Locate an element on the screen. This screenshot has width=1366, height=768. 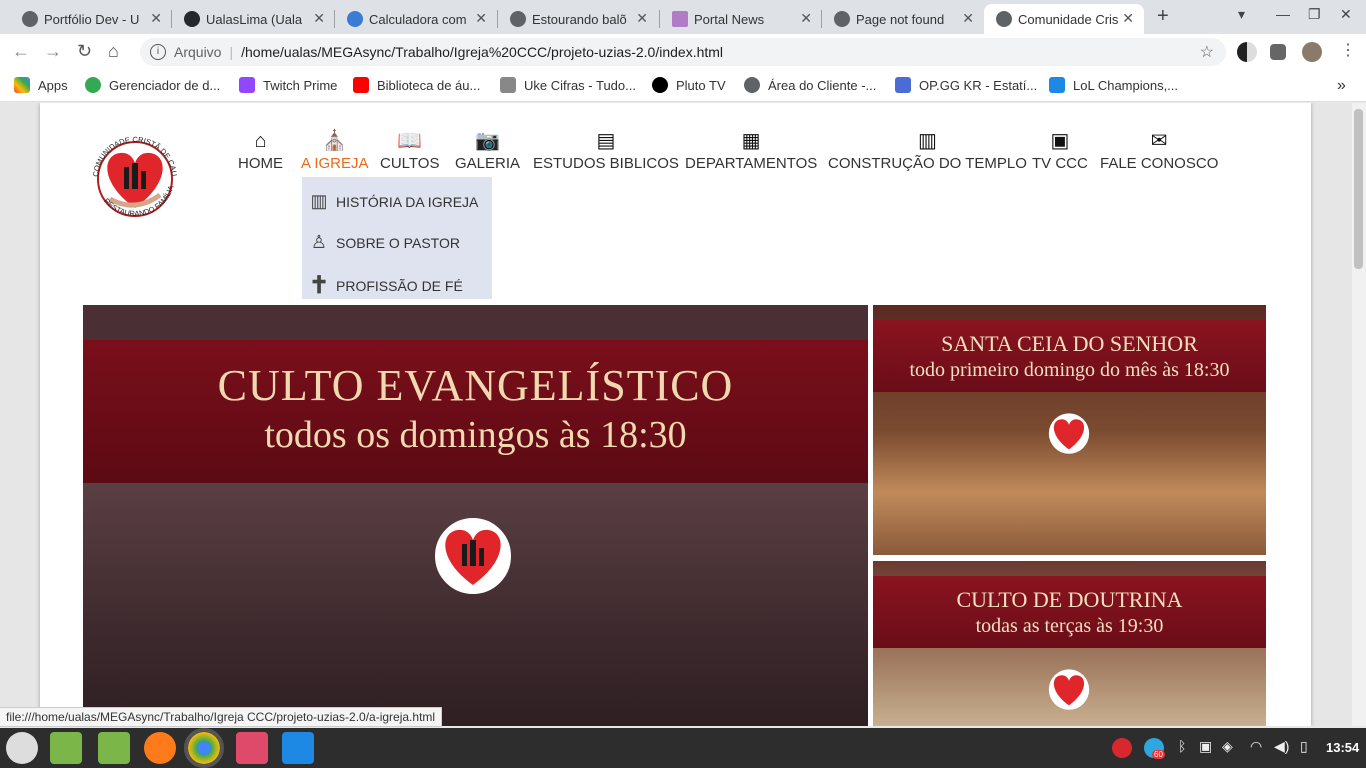
clipboard-icon: ▣ is located at coordinates (1205, 746).